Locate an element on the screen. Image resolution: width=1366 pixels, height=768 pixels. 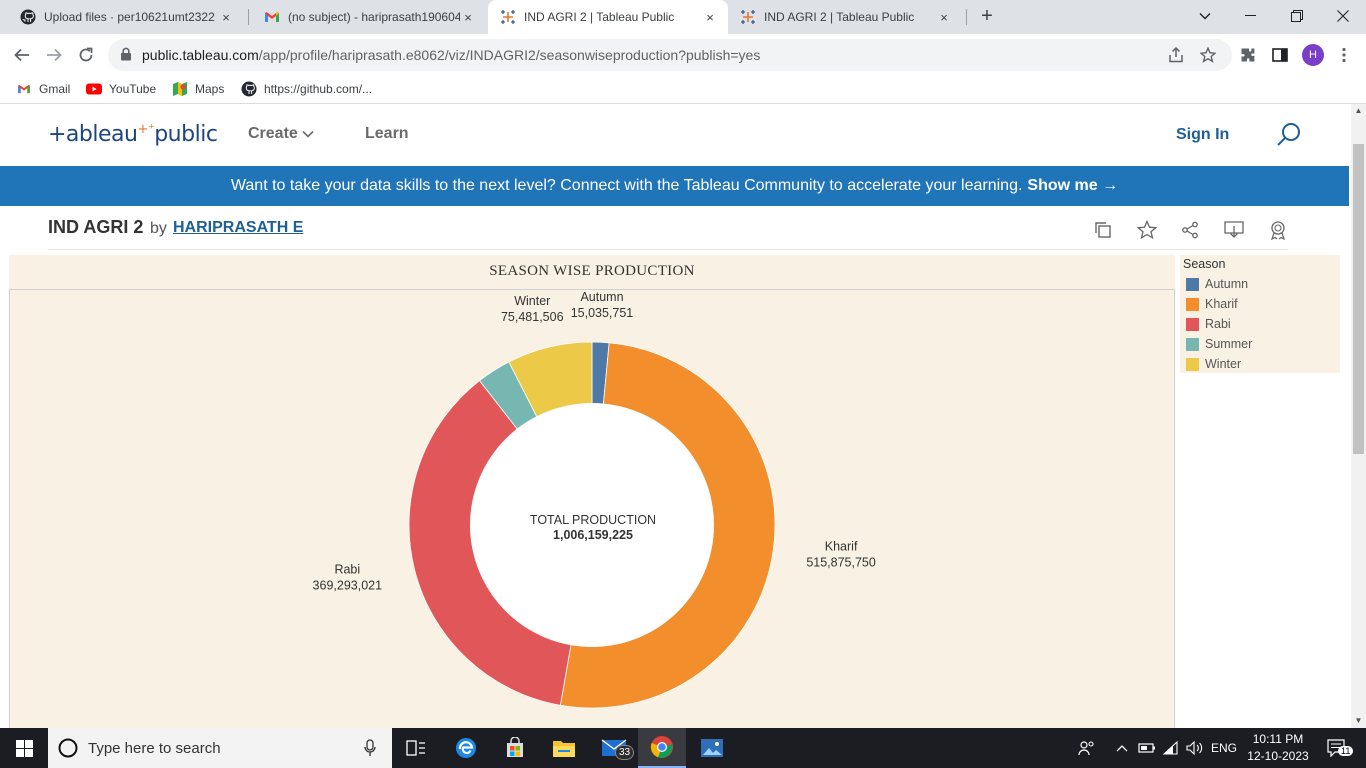
chrome-taskbar-icon is located at coordinates (662, 748).